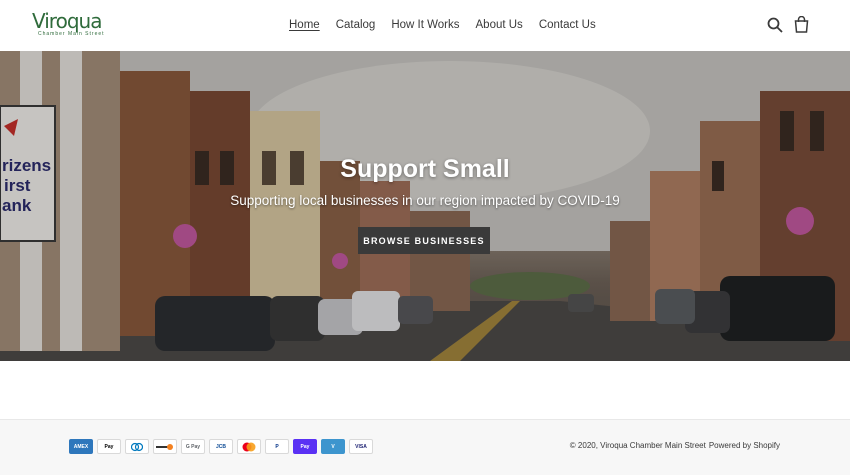  What do you see at coordinates (801, 24) in the screenshot?
I see `cart-icon` at bounding box center [801, 24].